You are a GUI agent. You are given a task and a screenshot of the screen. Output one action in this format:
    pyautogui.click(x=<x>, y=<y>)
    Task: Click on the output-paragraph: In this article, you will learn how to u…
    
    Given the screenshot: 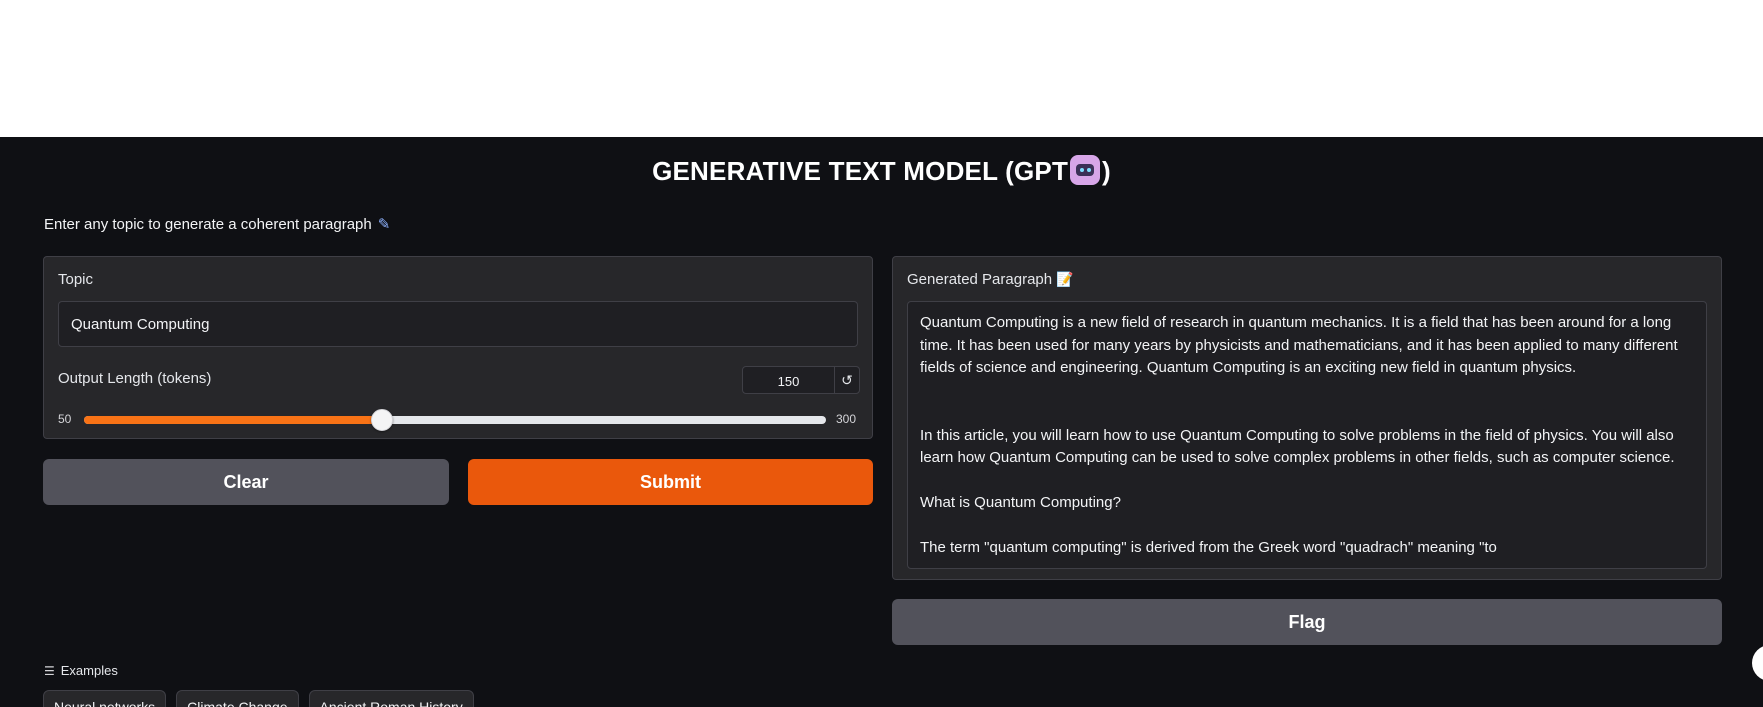 What is the action you would take?
    pyautogui.click(x=1299, y=446)
    